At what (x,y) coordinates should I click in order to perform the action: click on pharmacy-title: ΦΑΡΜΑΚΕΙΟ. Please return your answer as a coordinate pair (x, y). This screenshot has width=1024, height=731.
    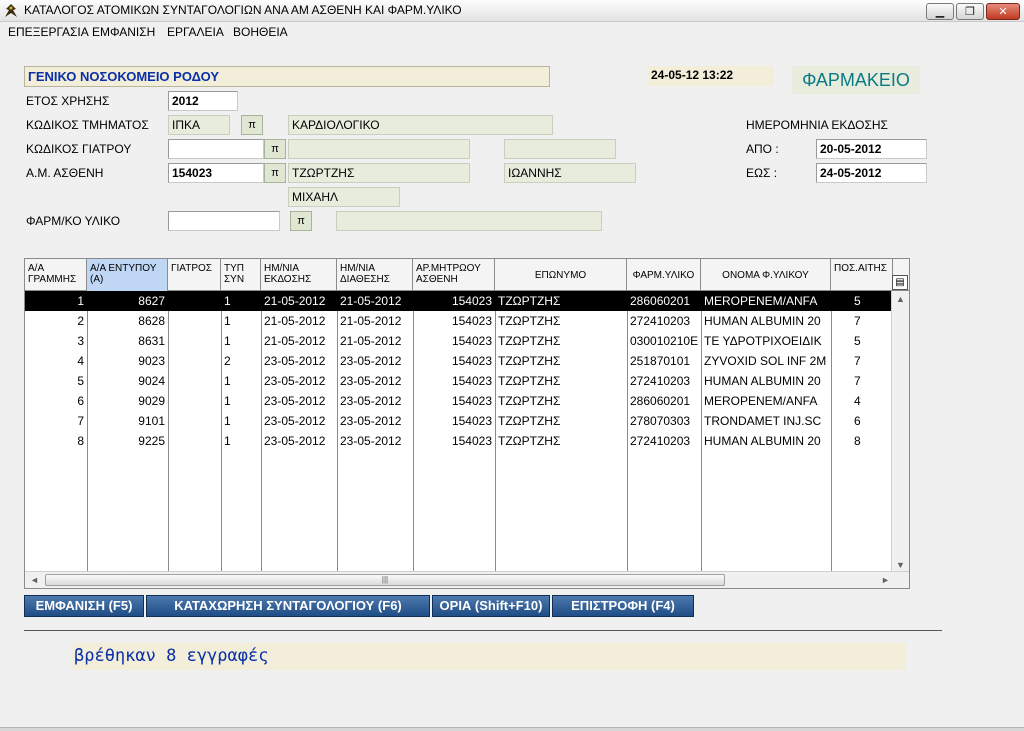
    Looking at the image, I should click on (856, 80).